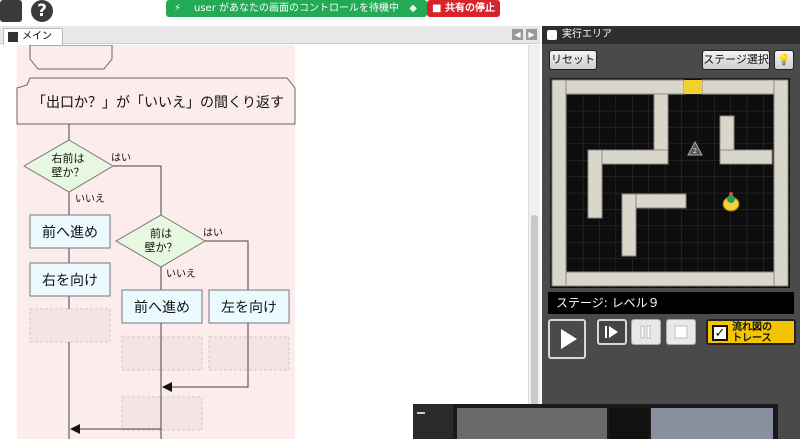 The width and height of the screenshot is (800, 439). What do you see at coordinates (695, 151) in the screenshot?
I see `marker-number: 2` at bounding box center [695, 151].